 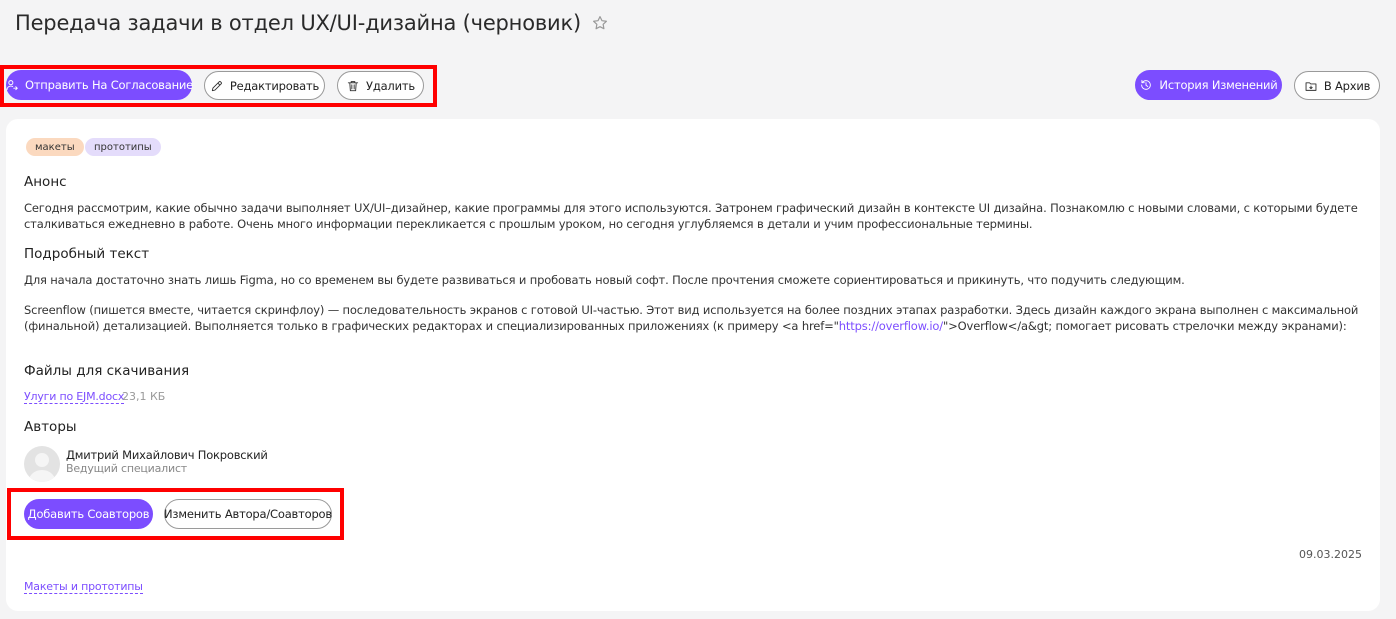 I want to click on date: 09.03.2025, so click(x=1330, y=554).